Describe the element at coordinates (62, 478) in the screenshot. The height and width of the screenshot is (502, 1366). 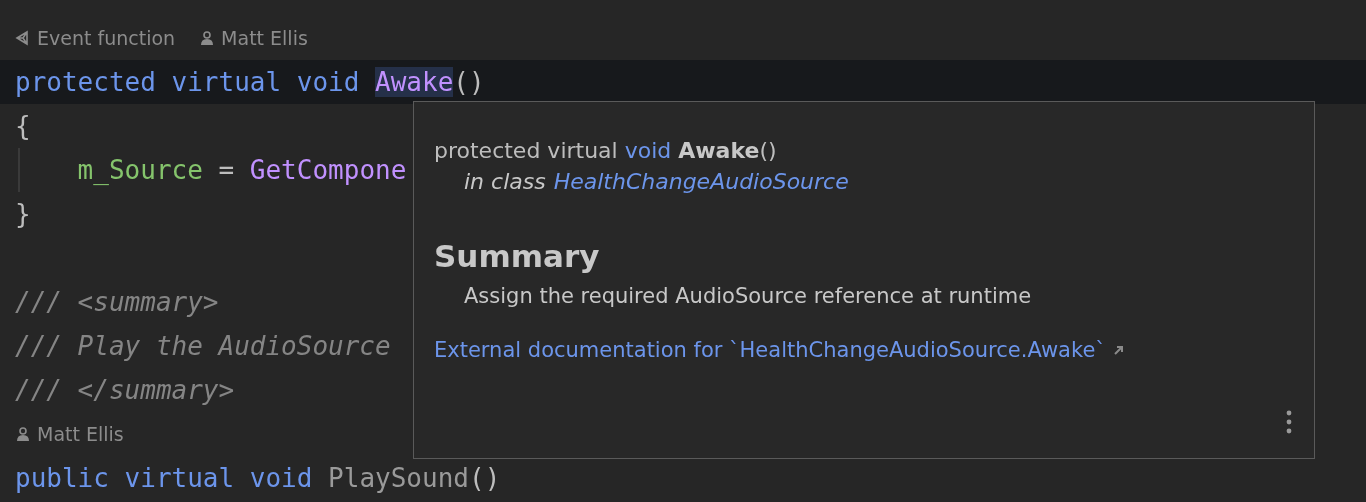
I see `keyword: public` at that location.